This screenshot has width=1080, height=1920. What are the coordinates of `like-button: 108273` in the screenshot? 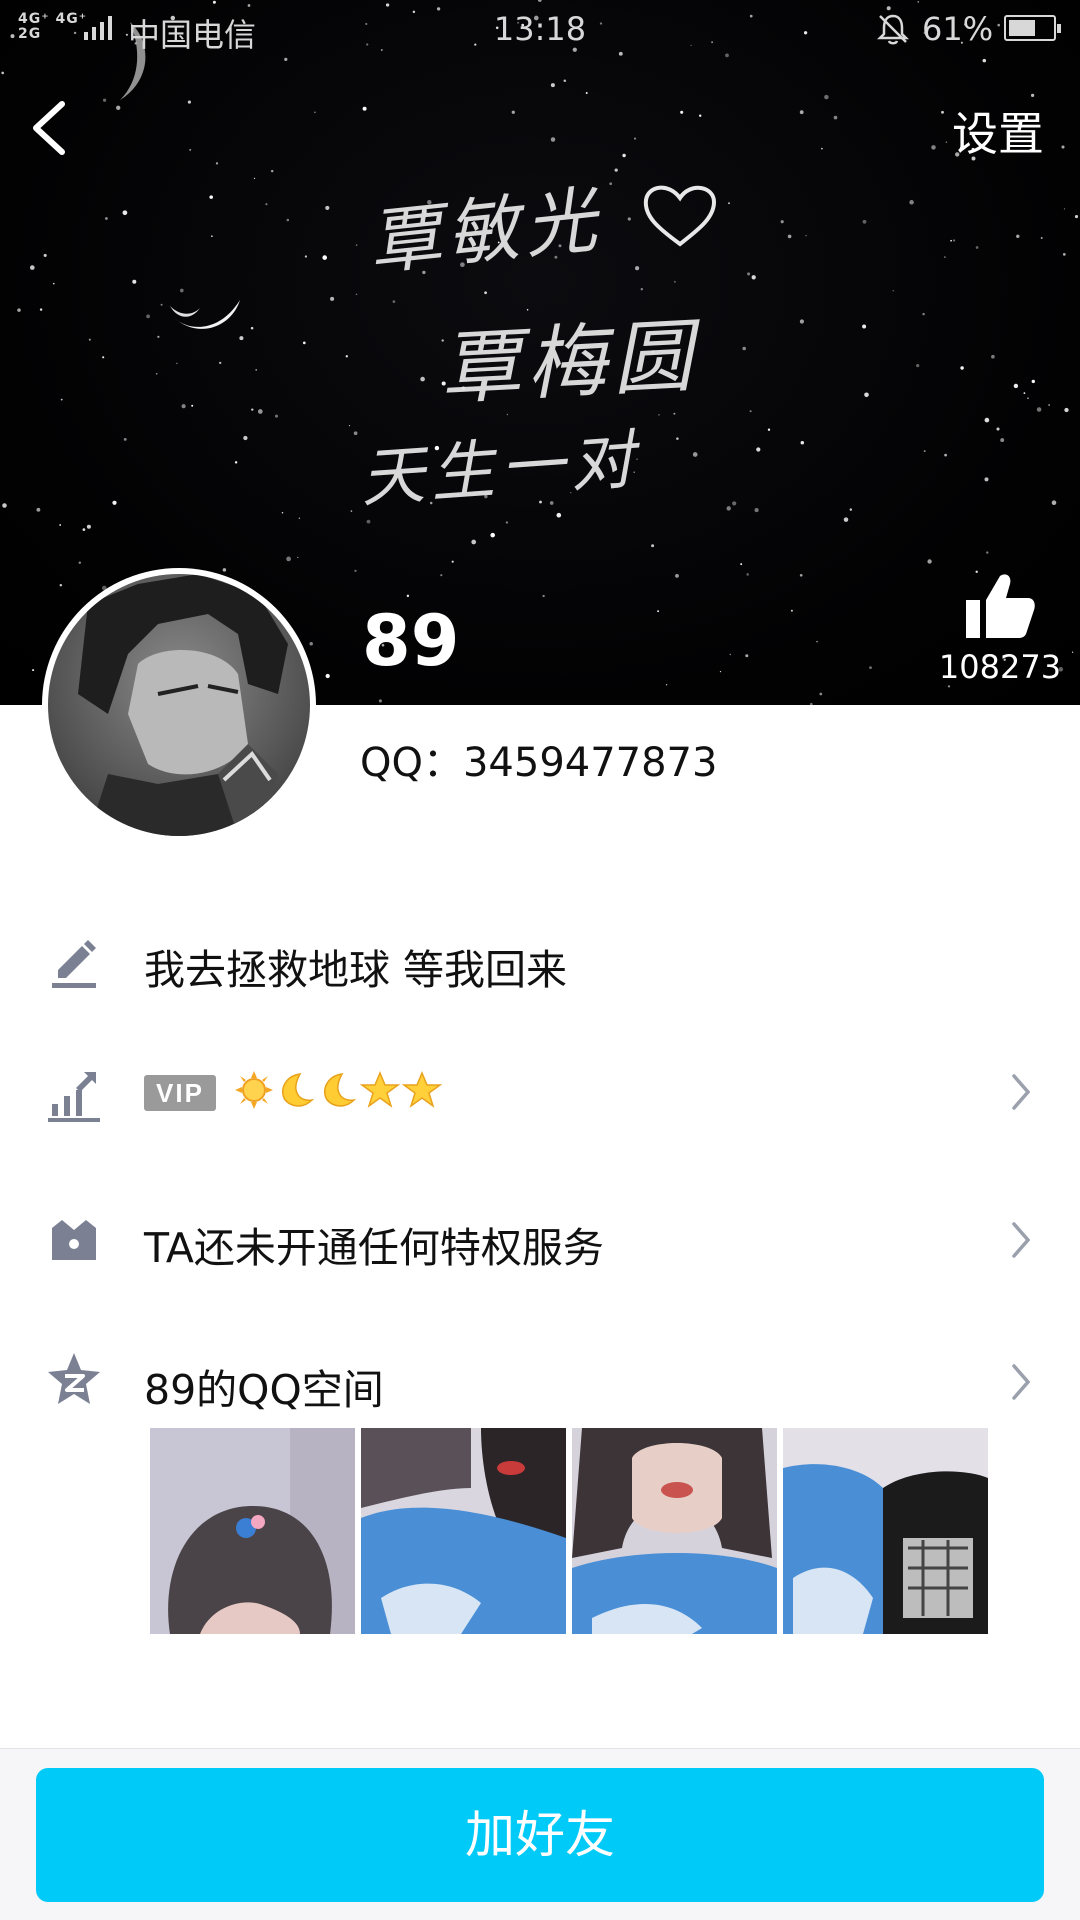 It's located at (1000, 630).